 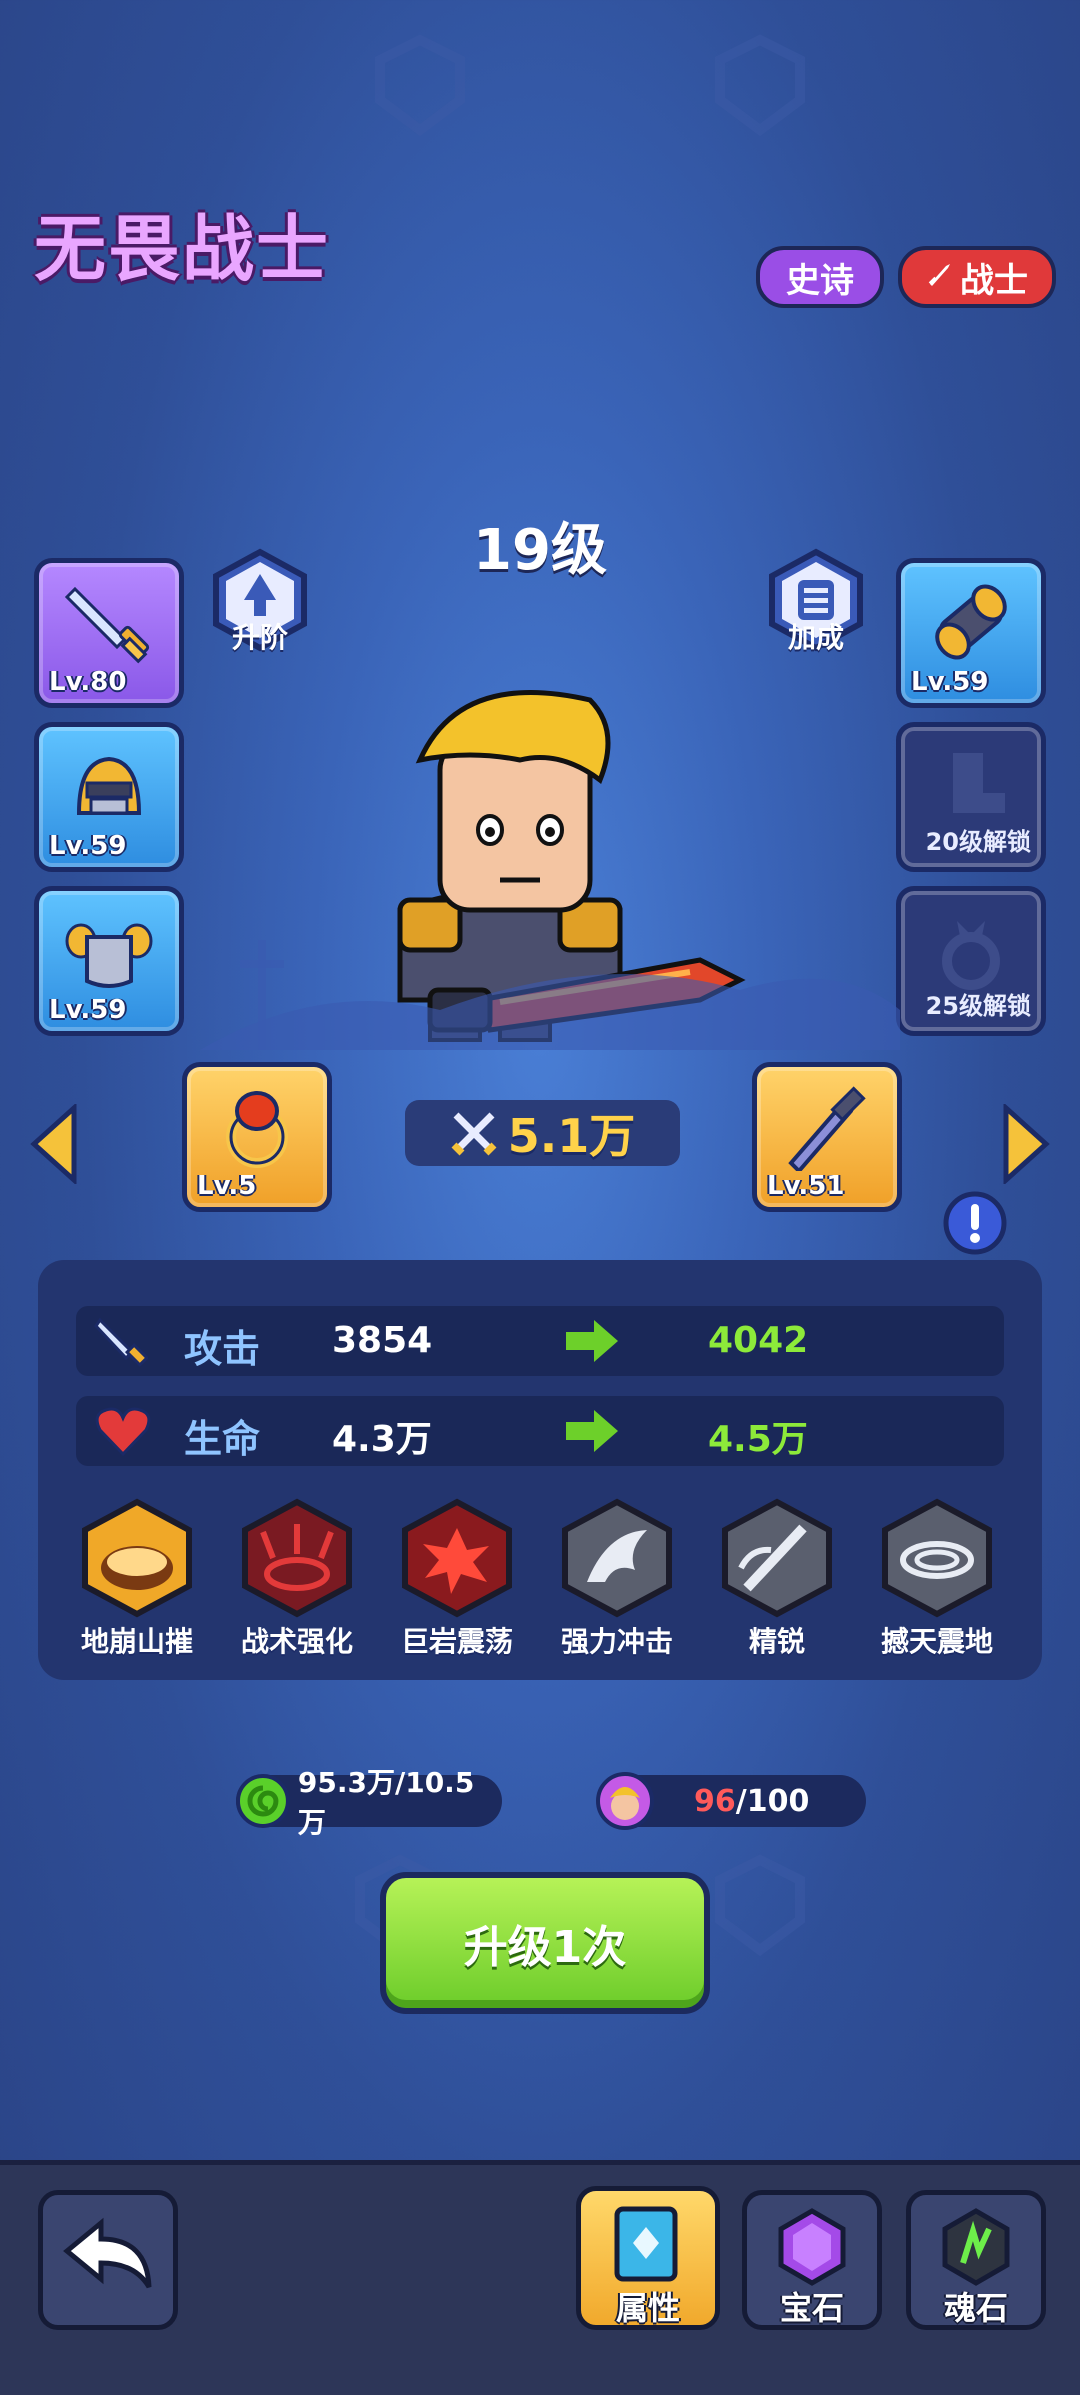 I want to click on gold-resource: 95.3万/10.5万, so click(x=368, y=1802).